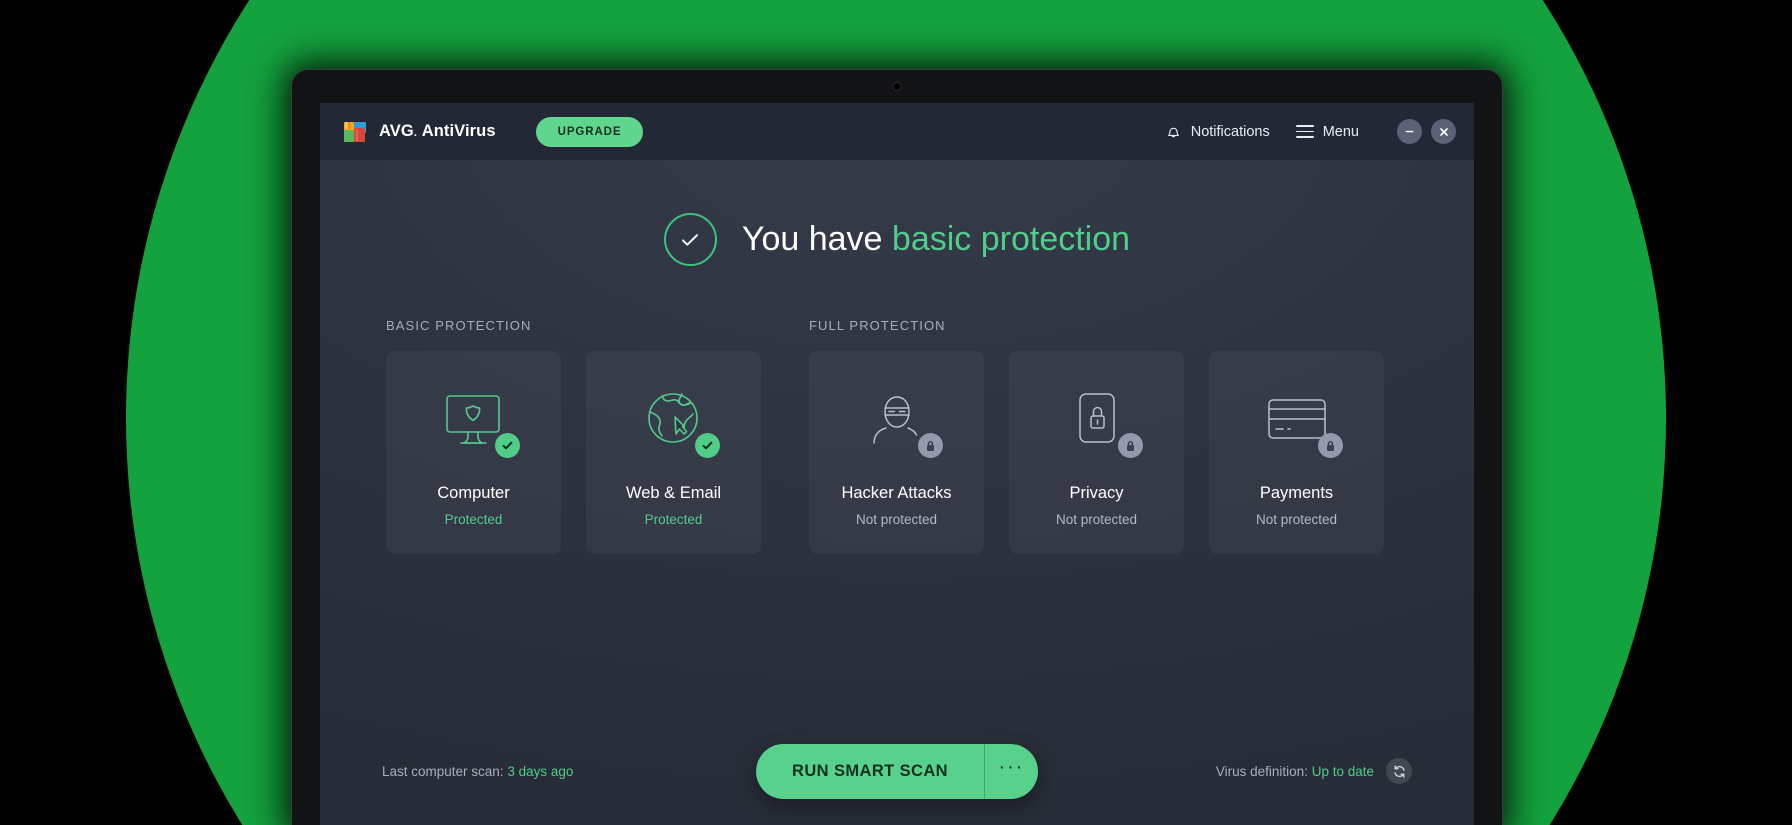 The image size is (1792, 825). I want to click on tile-title: Hacker Attacks, so click(896, 493).